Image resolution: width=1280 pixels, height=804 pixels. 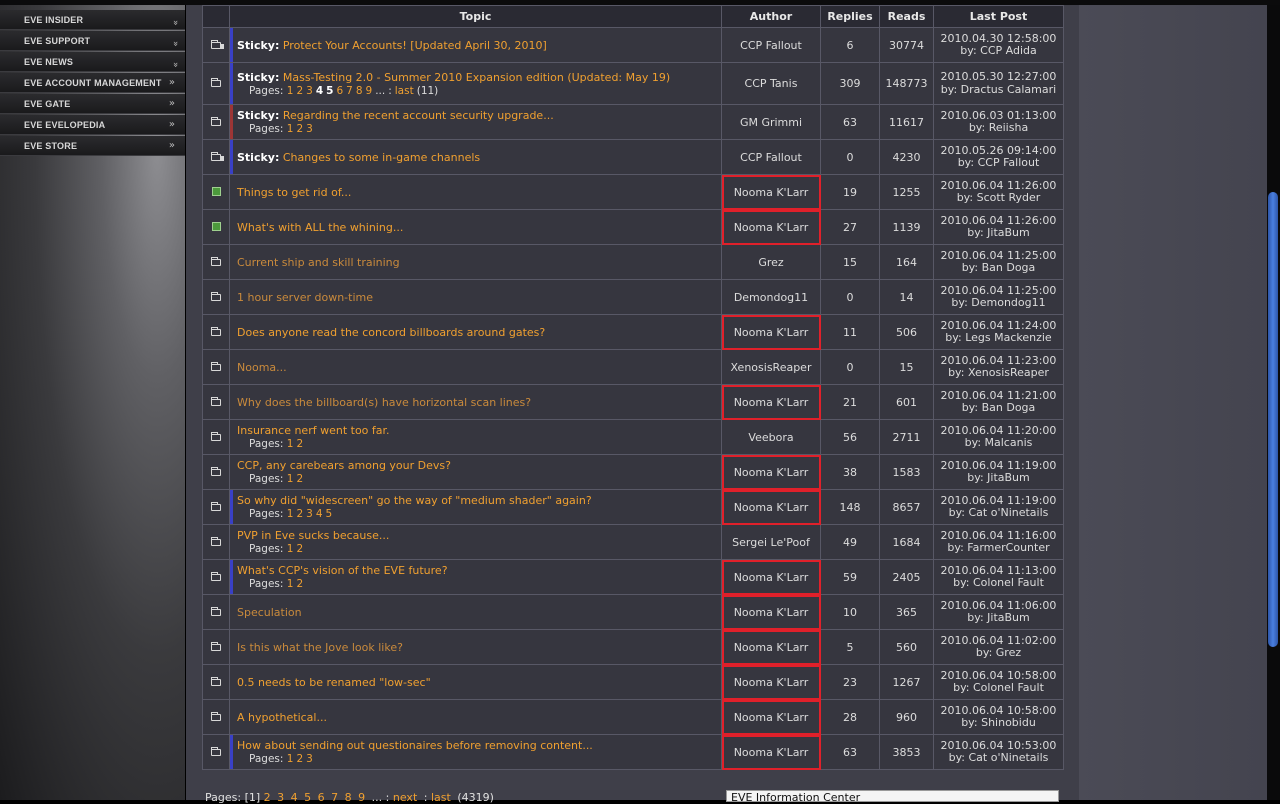 I want to click on sidebar-item-eve-insider: EVE INSIDER», so click(x=92, y=20).